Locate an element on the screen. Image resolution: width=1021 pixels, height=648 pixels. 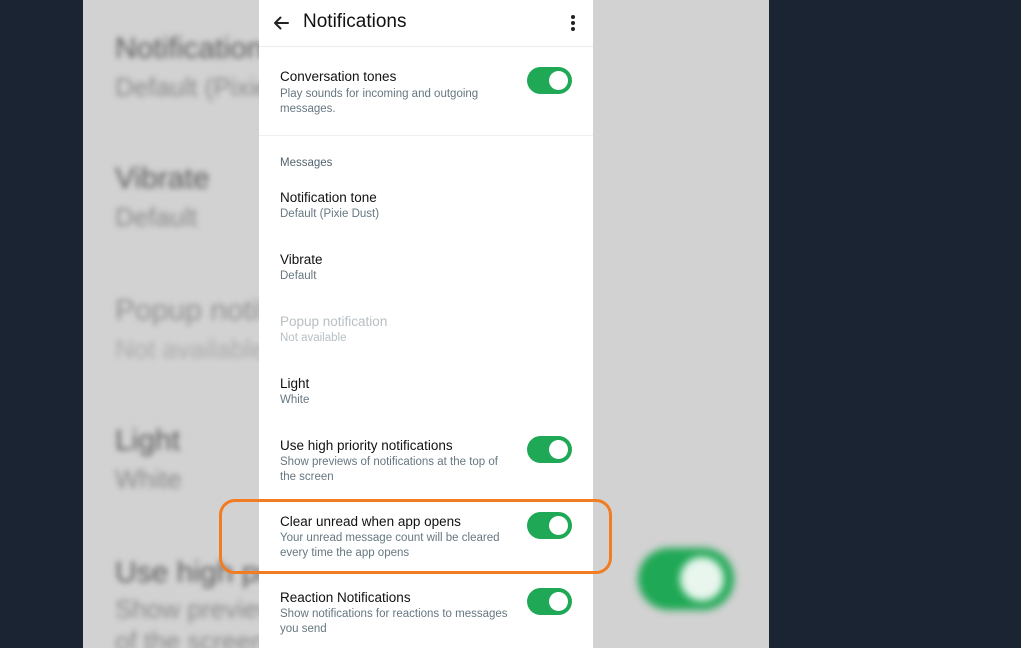
high-priority-toggle is located at coordinates (549, 449).